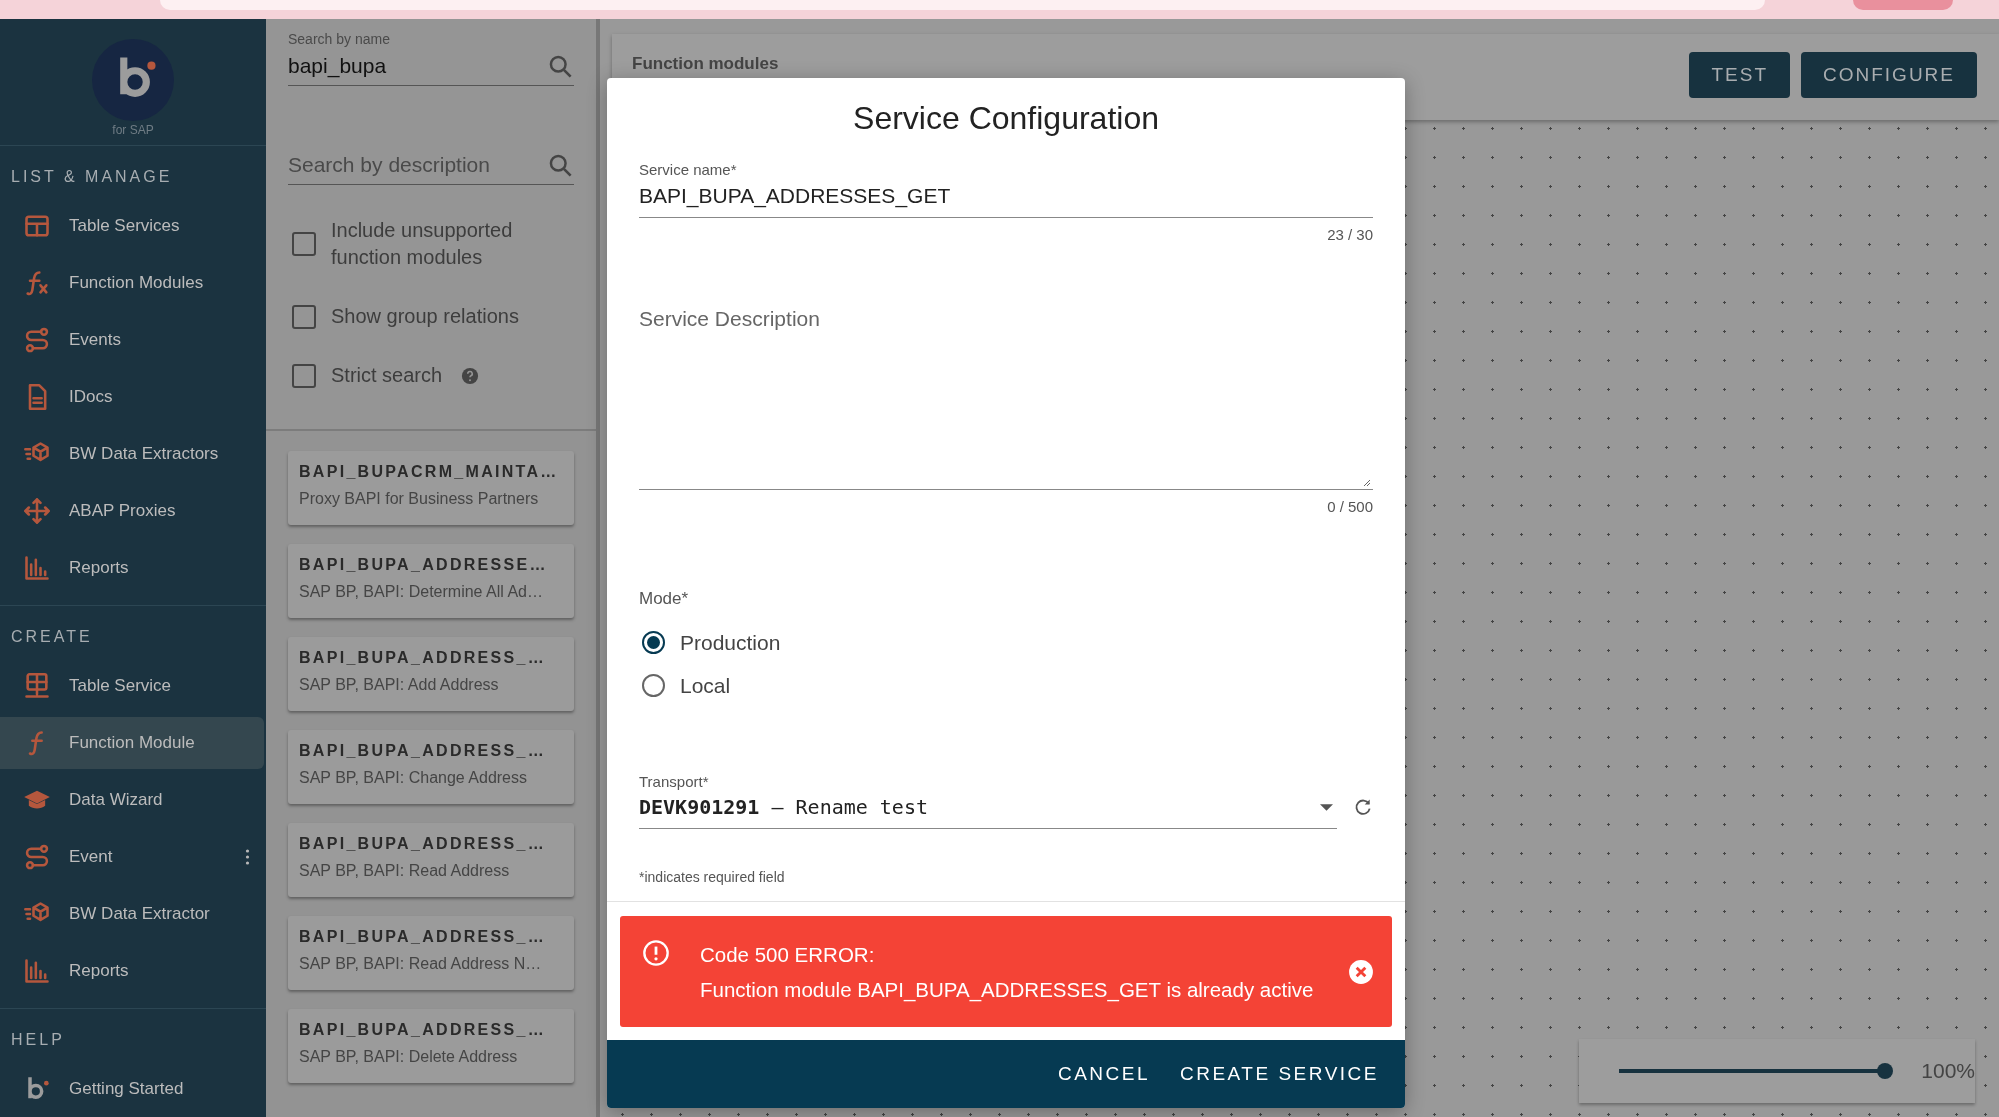 Image resolution: width=1999 pixels, height=1117 pixels. I want to click on table-network-icon, so click(37, 686).